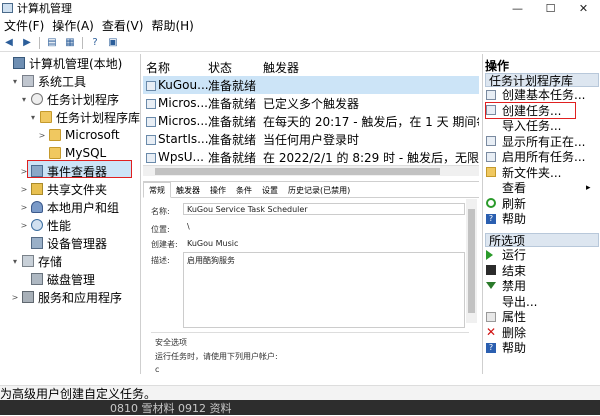 The height and width of the screenshot is (416, 600). Describe the element at coordinates (37, 279) in the screenshot. I see `disk-icon` at that location.